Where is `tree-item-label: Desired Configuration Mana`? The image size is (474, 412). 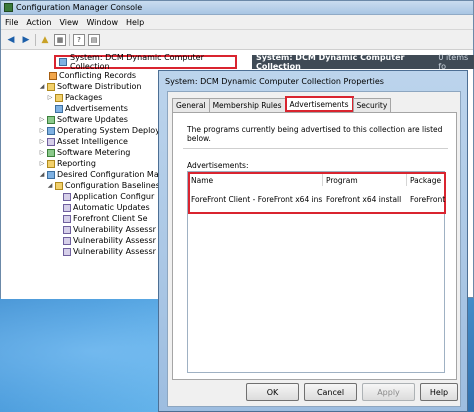
tree-item-label: Desired Configuration Mana is located at coordinates (109, 174).